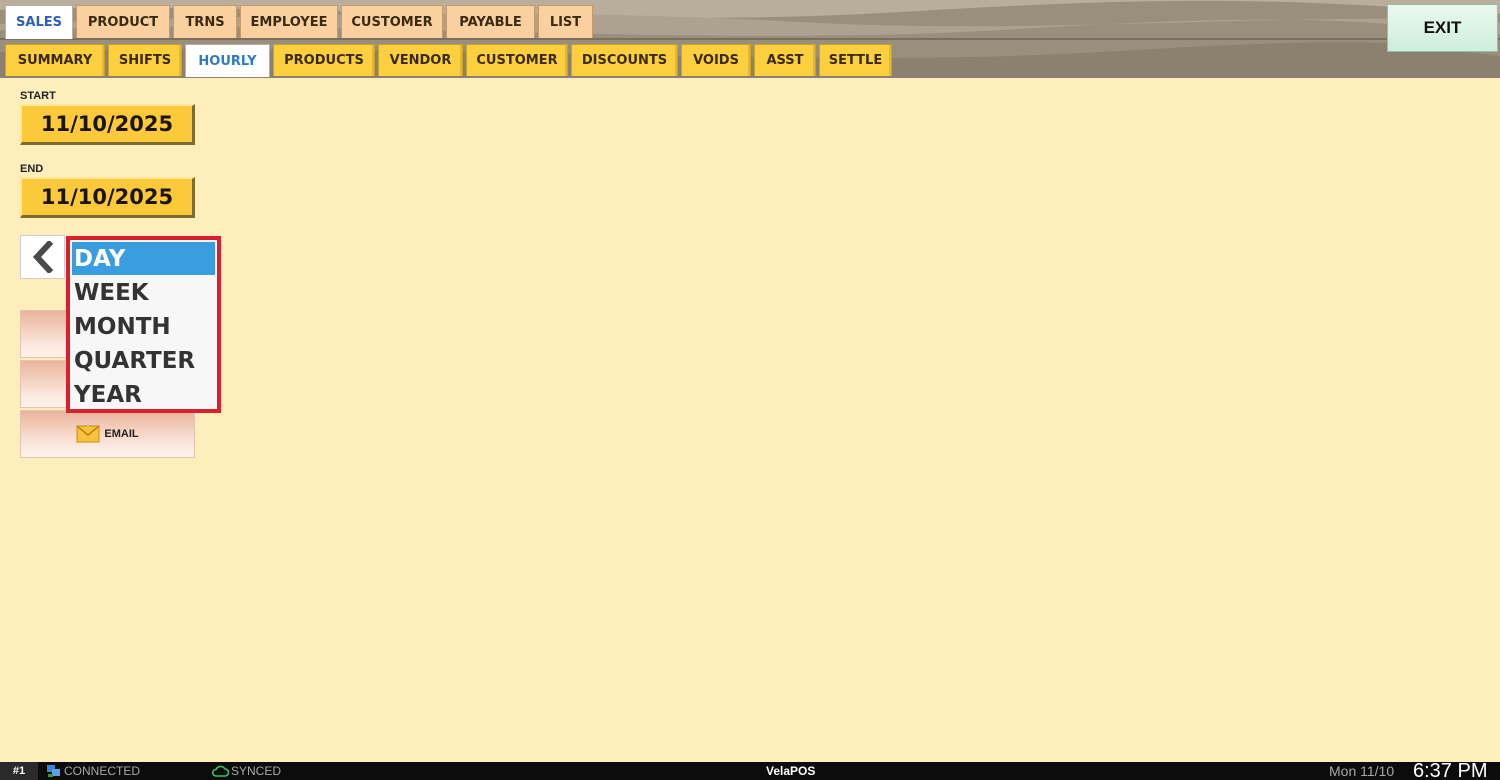  I want to click on tab-employee: EMPLOYEE, so click(289, 21).